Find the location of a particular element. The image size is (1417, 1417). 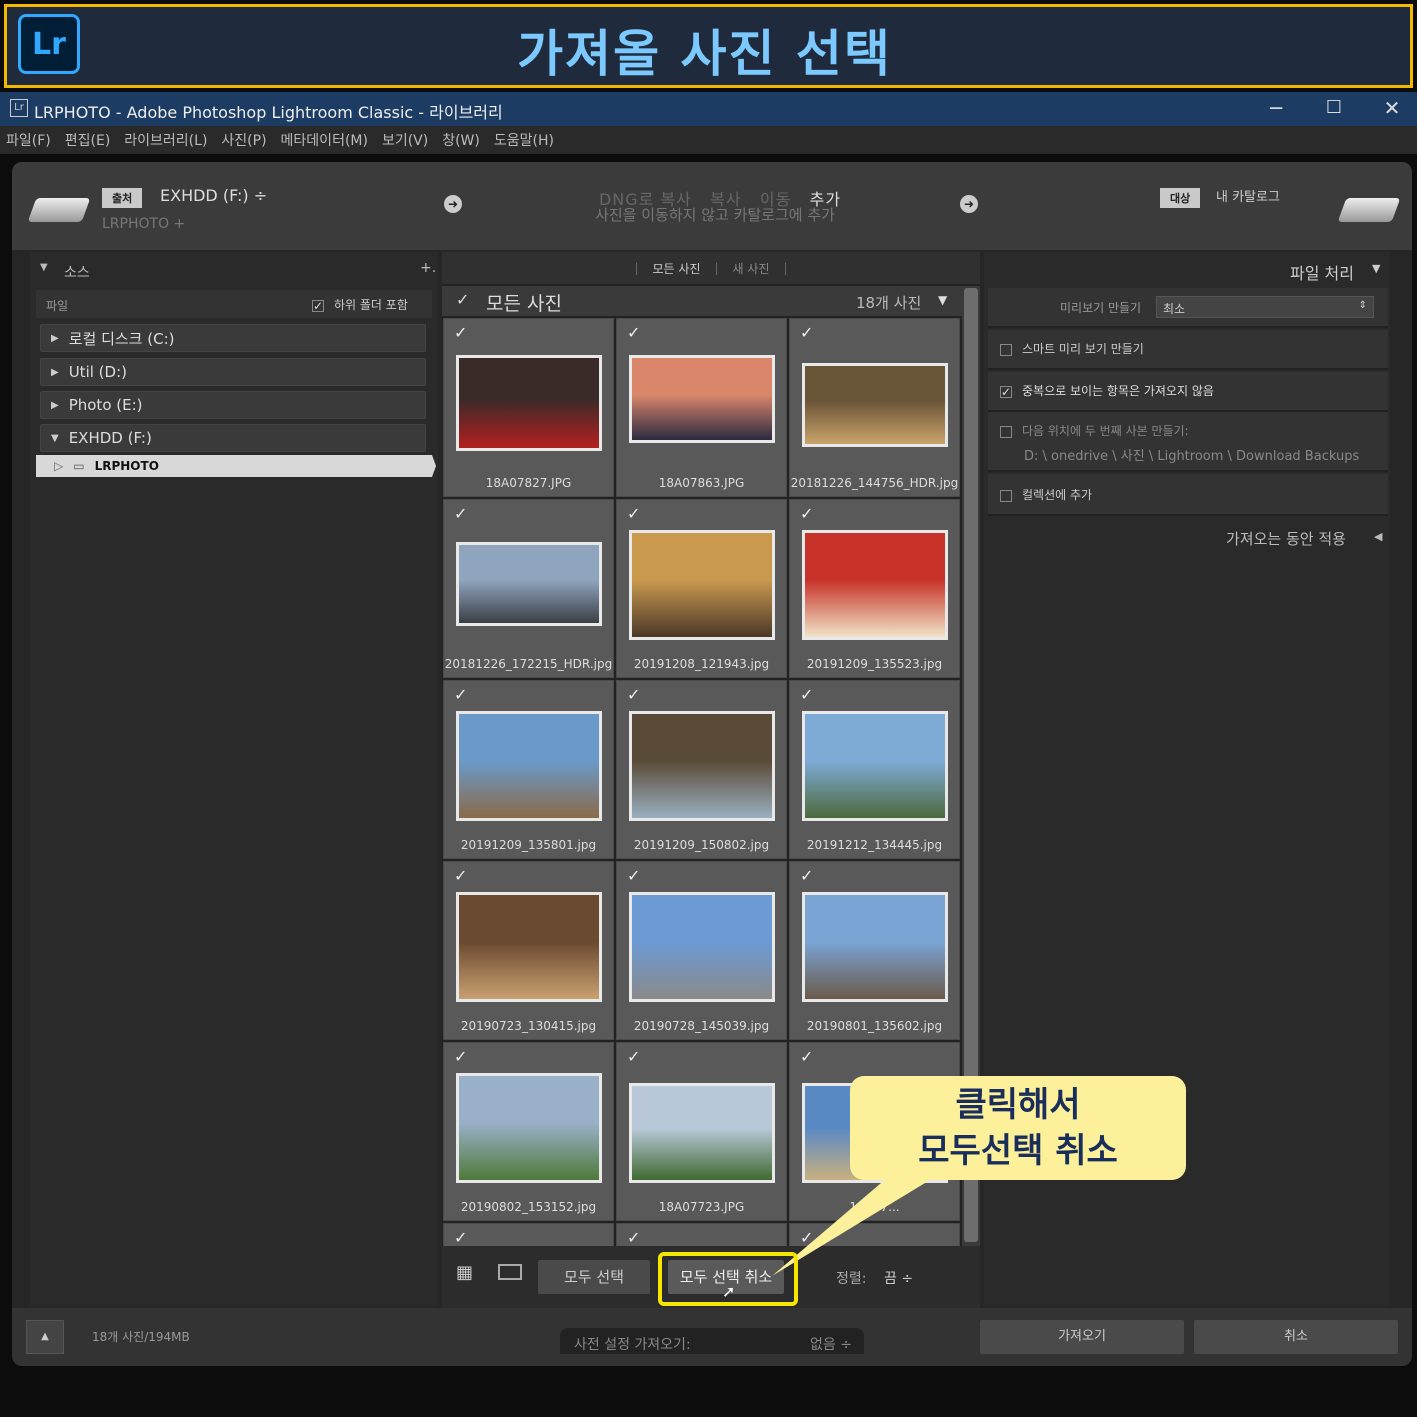

smart-preview-row: 스마트 미리 보기 만들기 is located at coordinates (1188, 350).